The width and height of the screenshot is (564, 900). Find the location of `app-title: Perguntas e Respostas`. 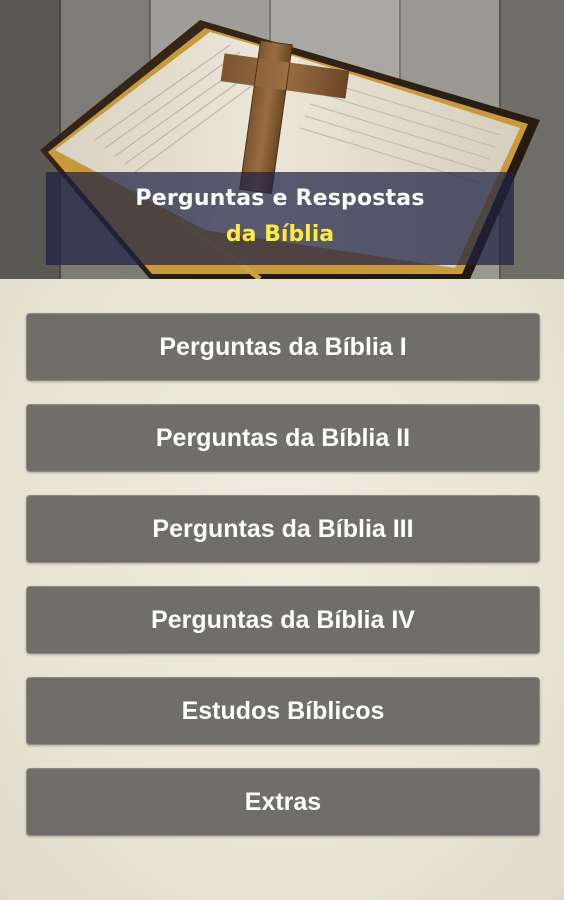

app-title: Perguntas e Respostas is located at coordinates (280, 198).